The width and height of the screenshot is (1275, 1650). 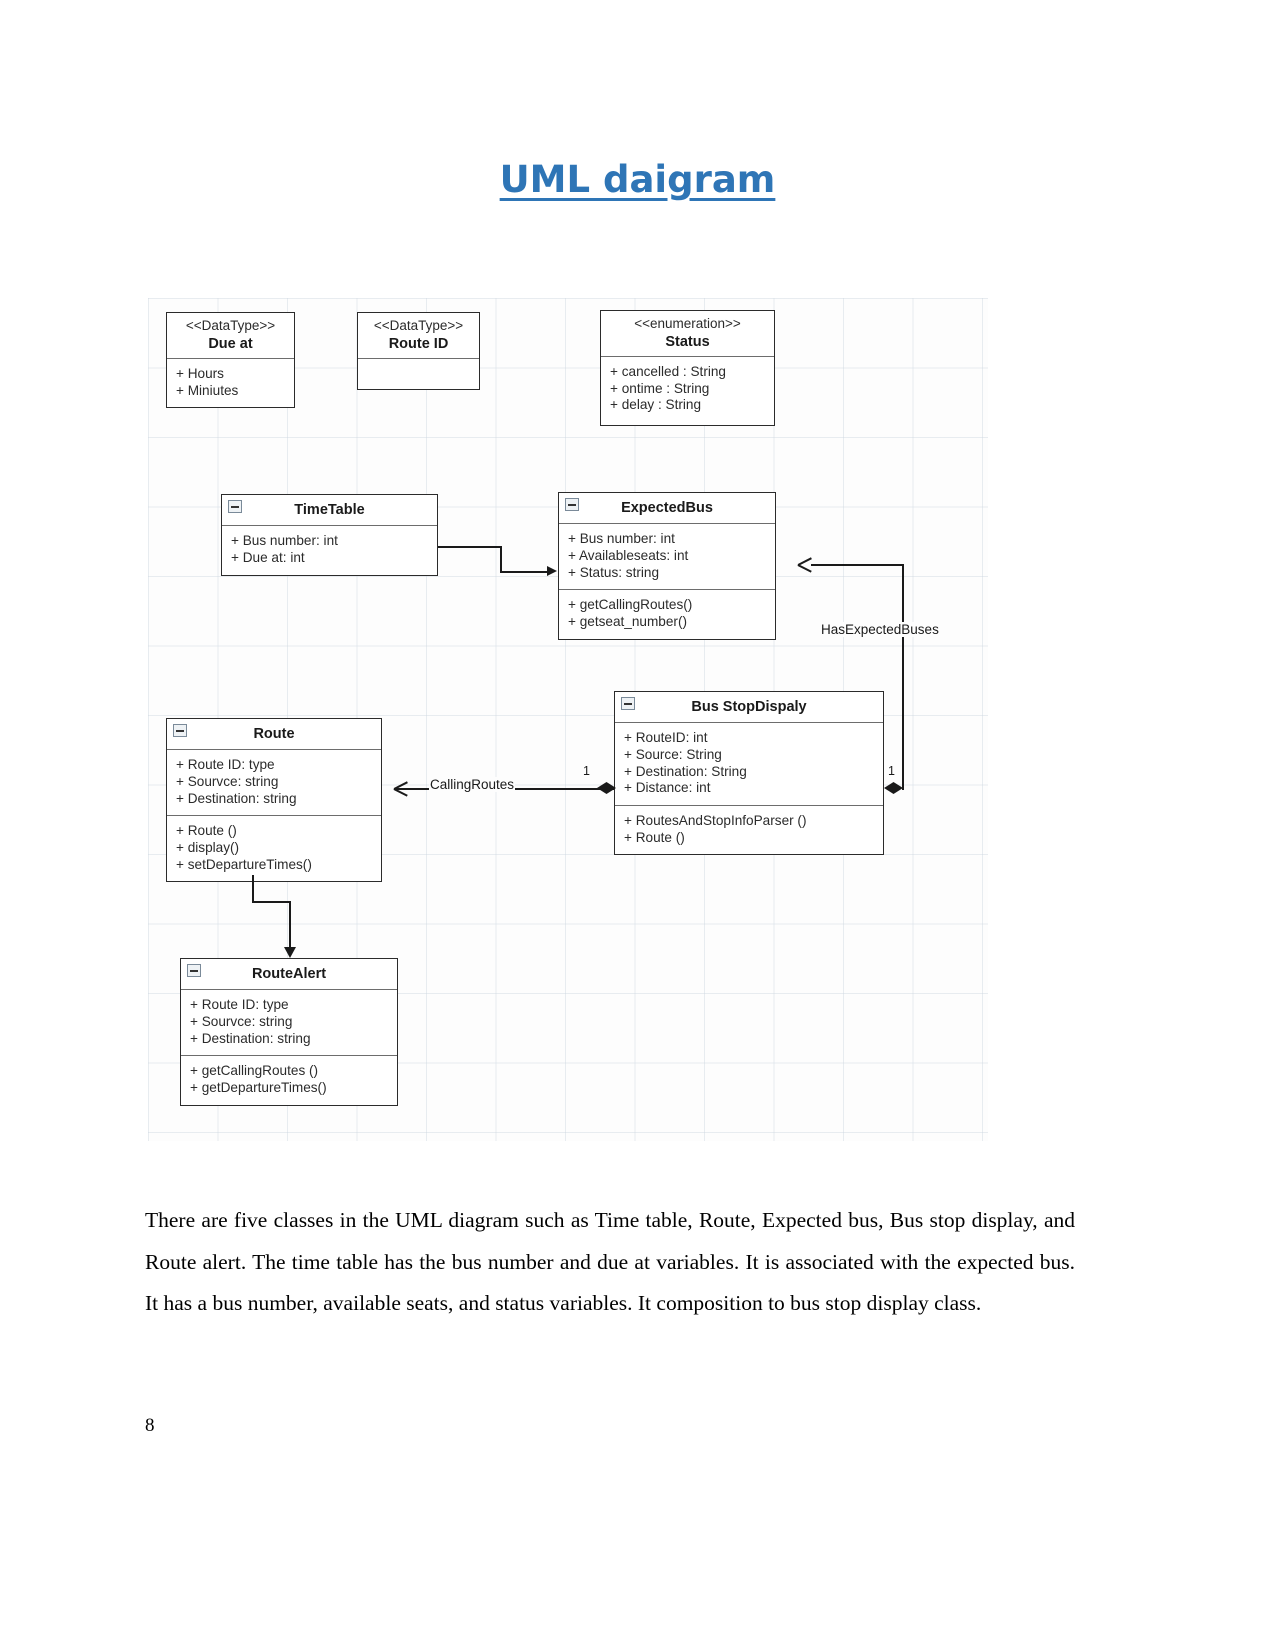 I want to click on class-stereotype-status: <<enumeration>>, so click(x=687, y=323).